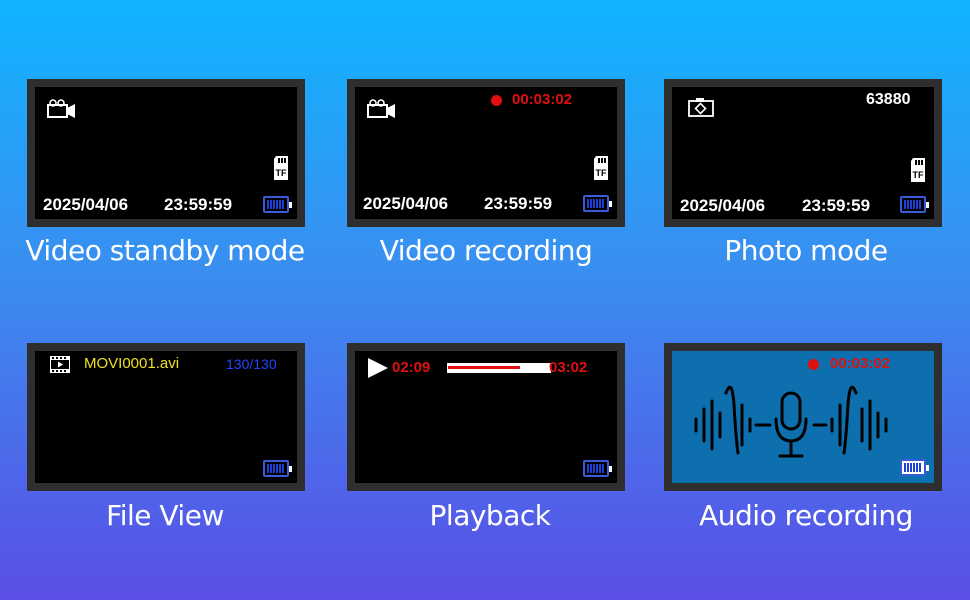 This screenshot has height=600, width=970. What do you see at coordinates (411, 367) in the screenshot?
I see `elapsed-time: 02:09` at bounding box center [411, 367].